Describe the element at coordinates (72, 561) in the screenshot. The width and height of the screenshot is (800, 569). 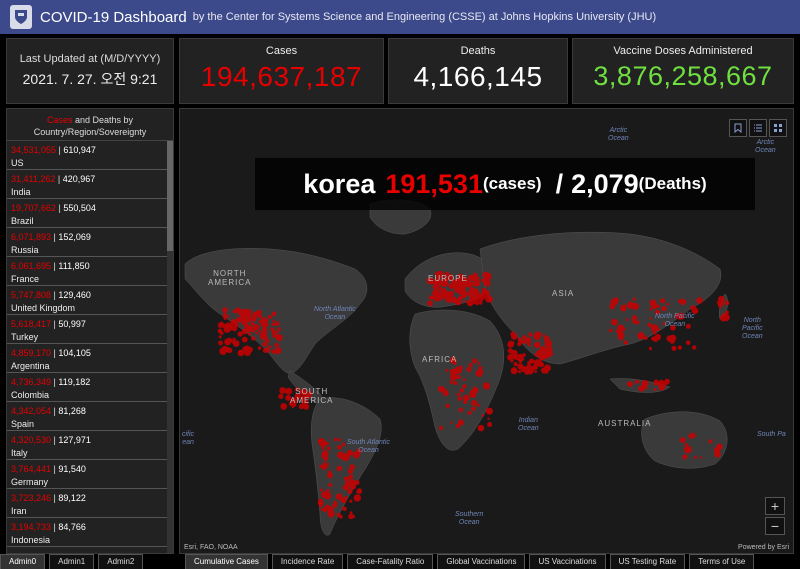
I see `tab-admin1: Admin1` at that location.